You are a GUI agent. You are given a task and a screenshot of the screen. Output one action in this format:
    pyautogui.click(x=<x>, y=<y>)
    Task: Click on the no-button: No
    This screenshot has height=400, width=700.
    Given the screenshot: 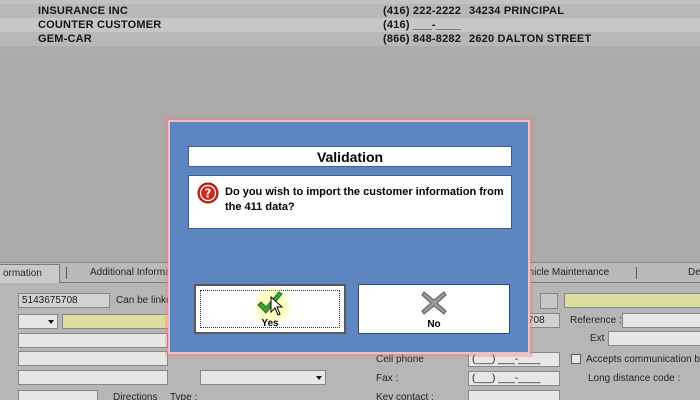 What is the action you would take?
    pyautogui.click(x=434, y=309)
    